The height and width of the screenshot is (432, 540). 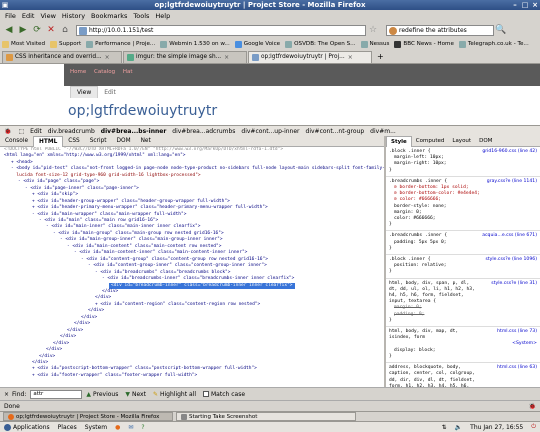 What do you see at coordinates (6, 394) in the screenshot?
I see `find-close-icon: ×` at bounding box center [6, 394].